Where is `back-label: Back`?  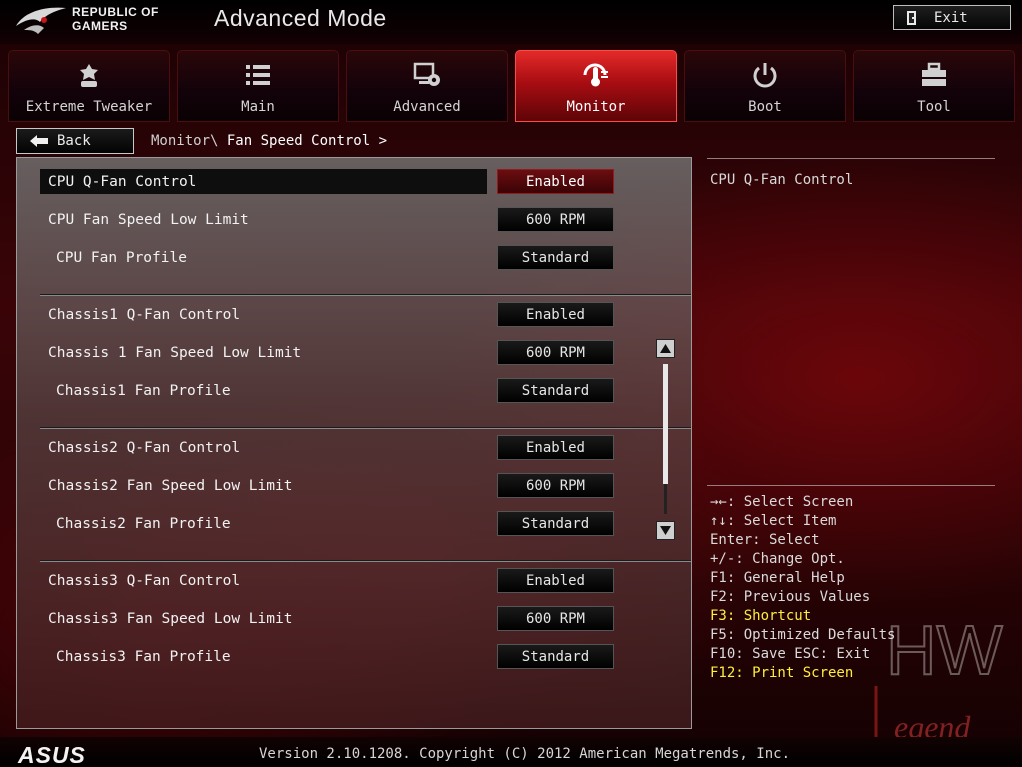 back-label: Back is located at coordinates (74, 141).